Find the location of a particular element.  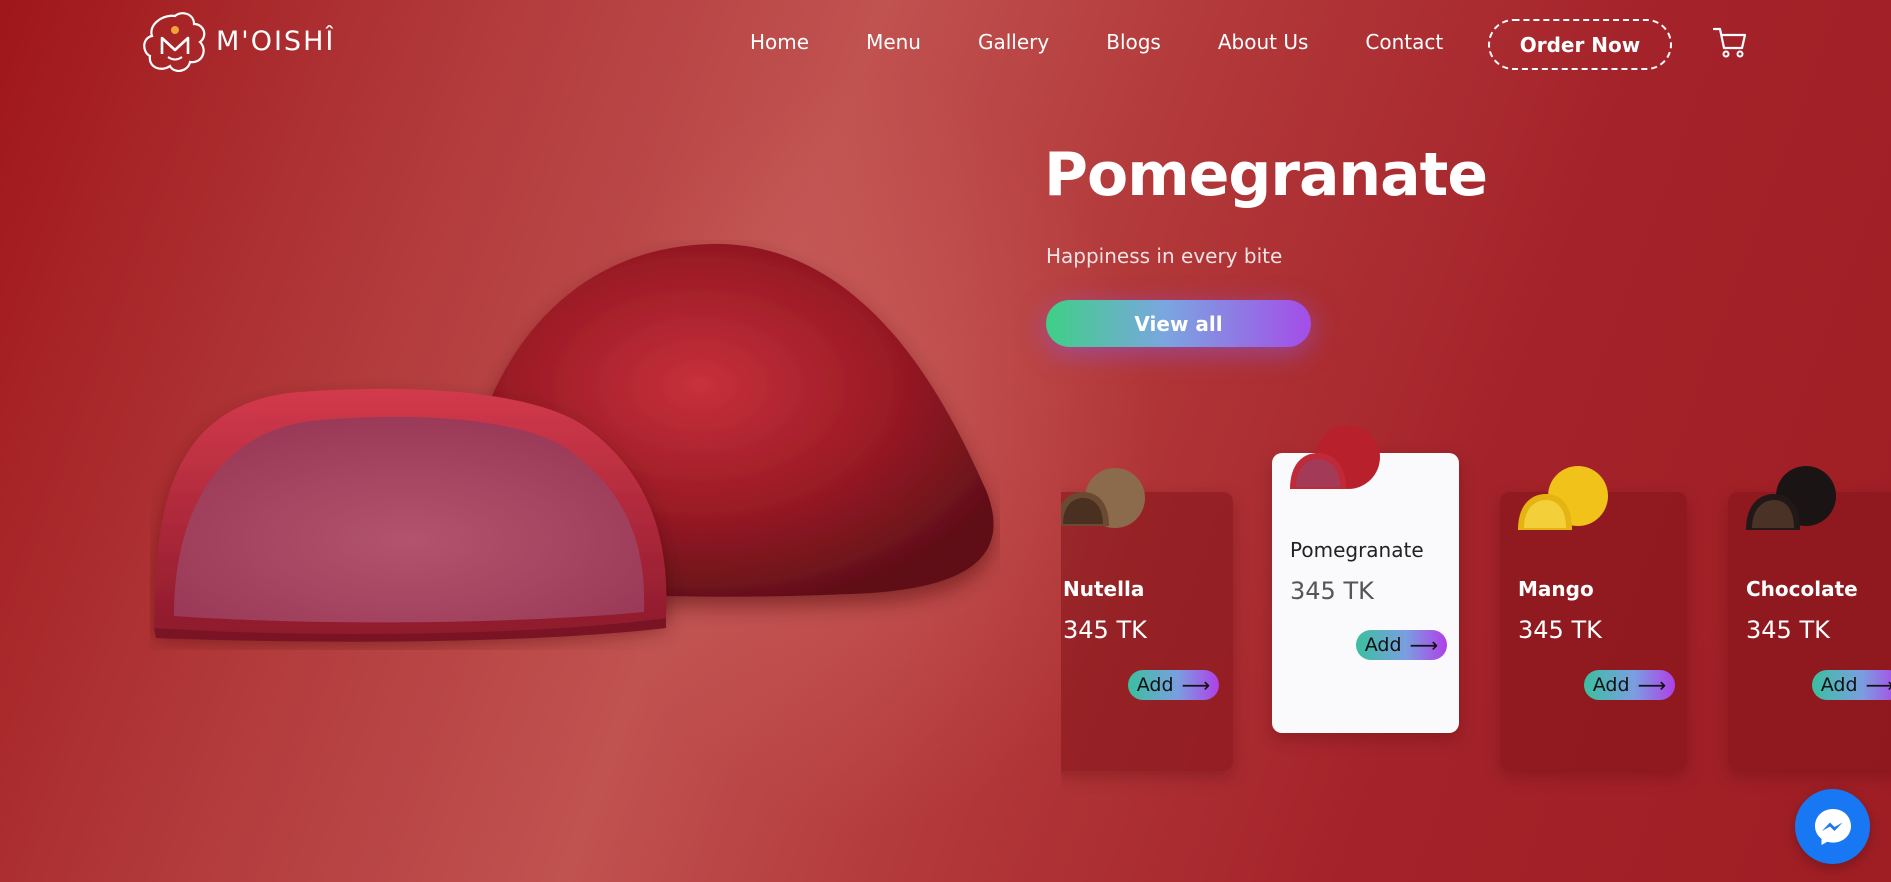

product-name: Nutella is located at coordinates (1104, 589).